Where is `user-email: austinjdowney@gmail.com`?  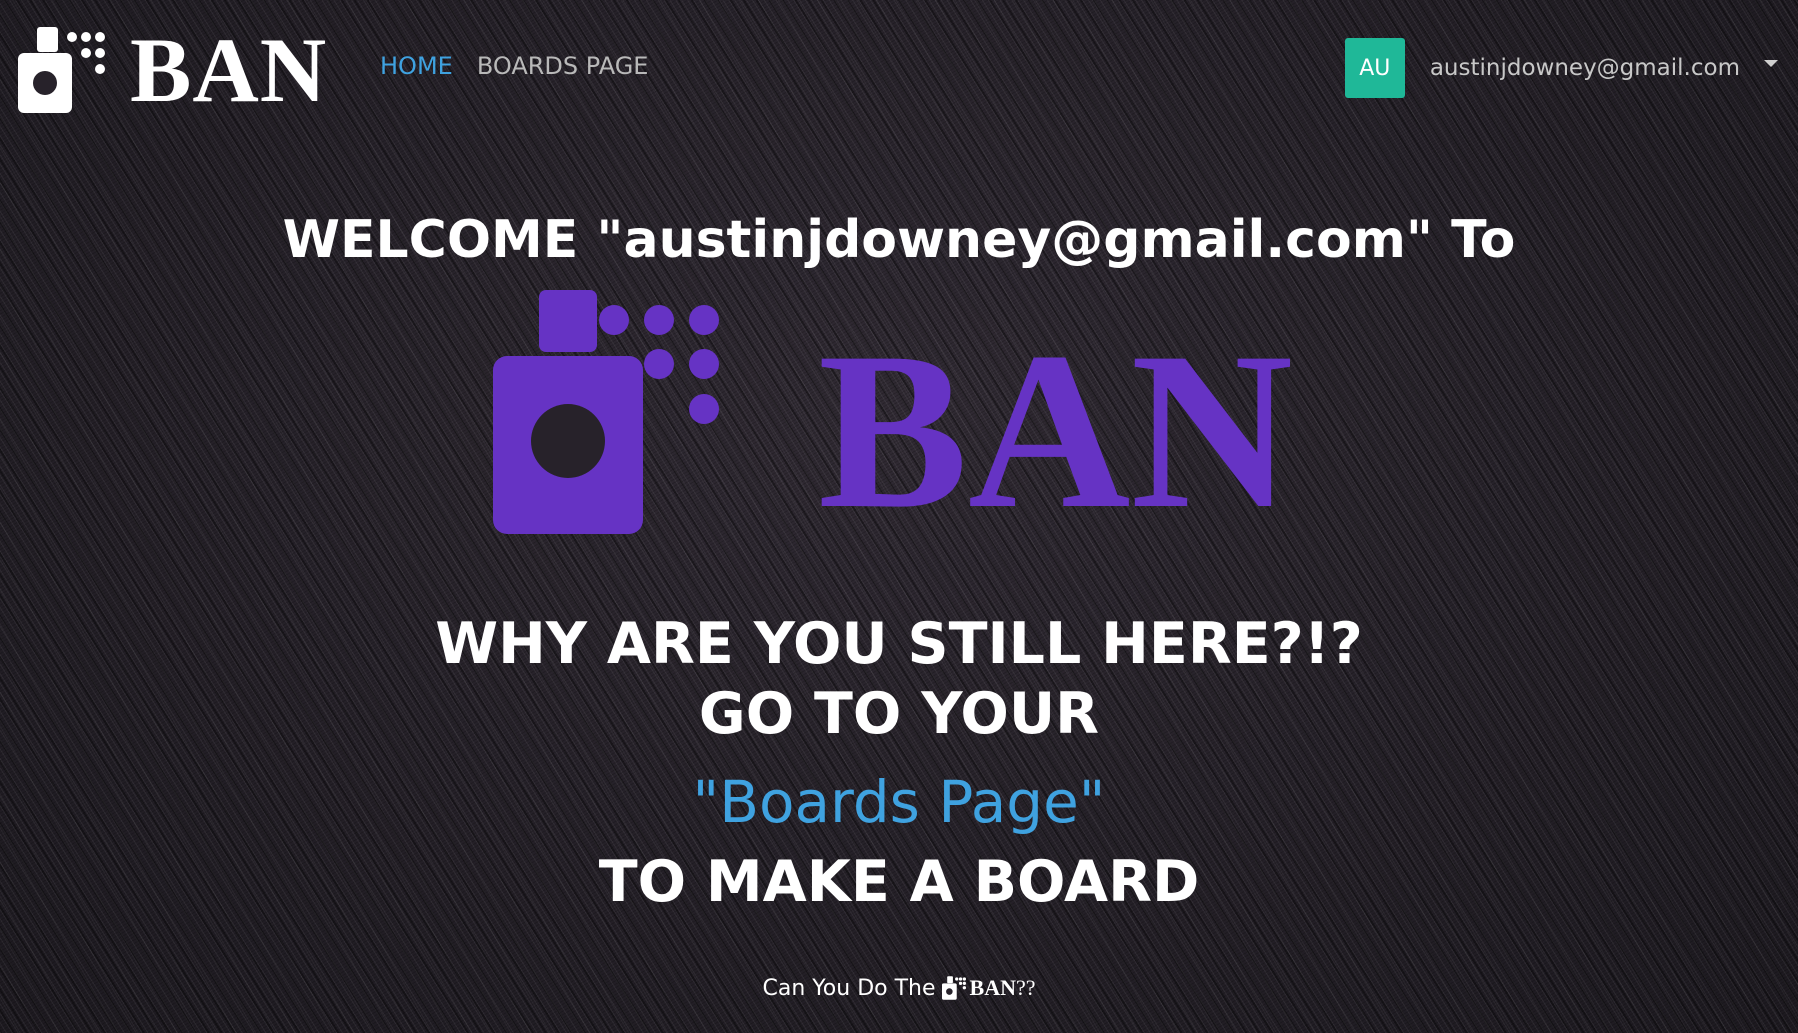
user-email: austinjdowney@gmail.com is located at coordinates (1585, 68).